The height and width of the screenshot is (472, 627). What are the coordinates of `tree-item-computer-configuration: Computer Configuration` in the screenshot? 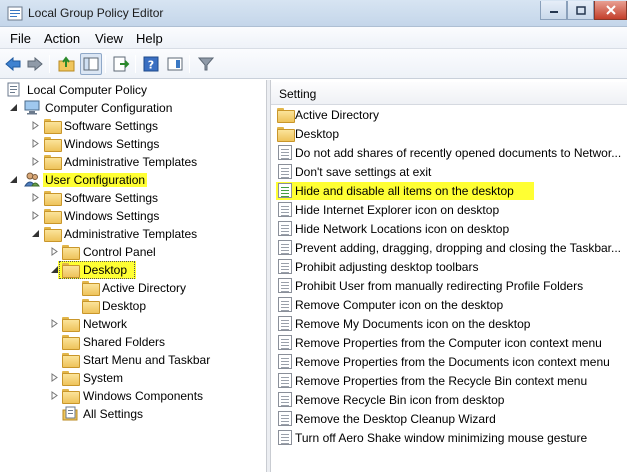 It's located at (133, 108).